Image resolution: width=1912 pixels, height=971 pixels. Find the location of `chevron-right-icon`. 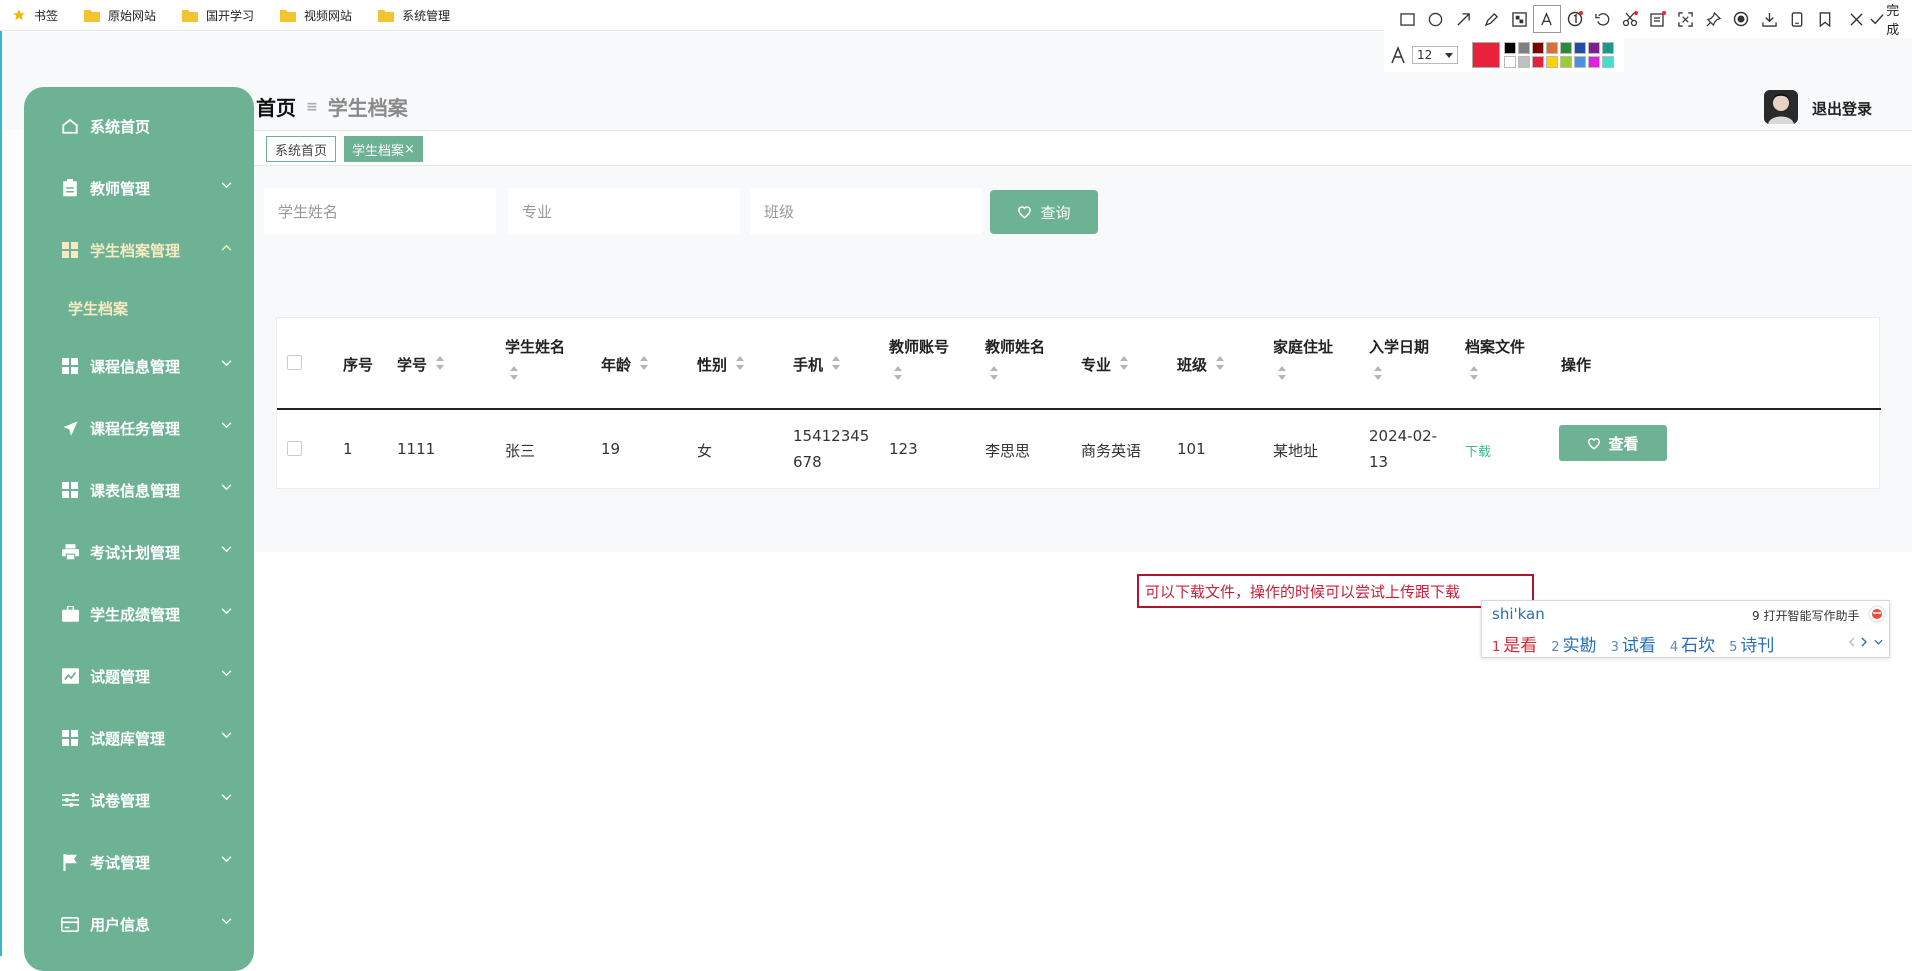

chevron-right-icon is located at coordinates (1864, 642).